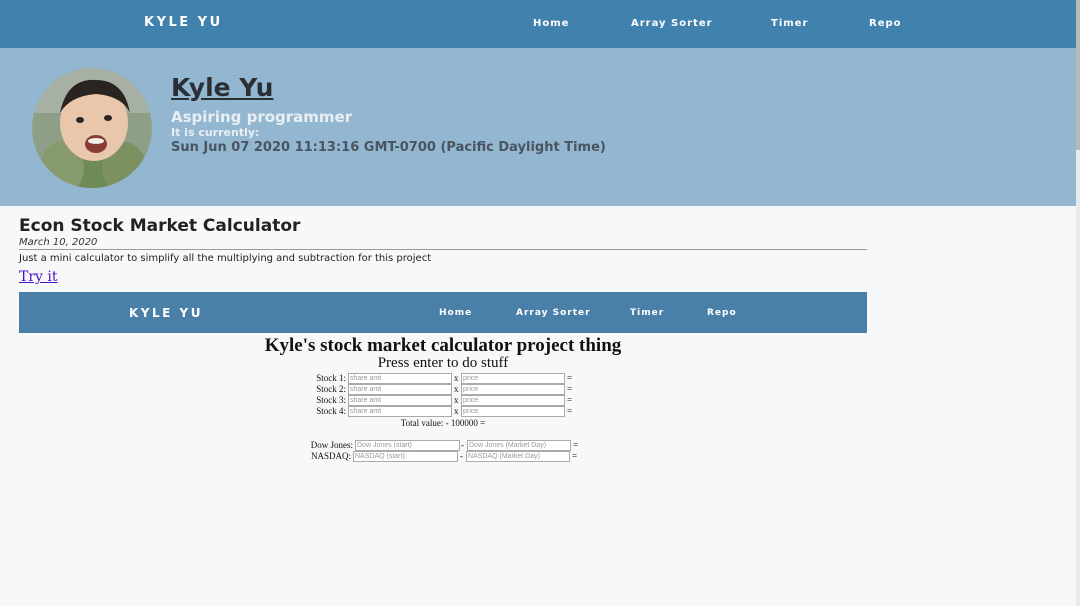  I want to click on nav-home-link: Home, so click(551, 23).